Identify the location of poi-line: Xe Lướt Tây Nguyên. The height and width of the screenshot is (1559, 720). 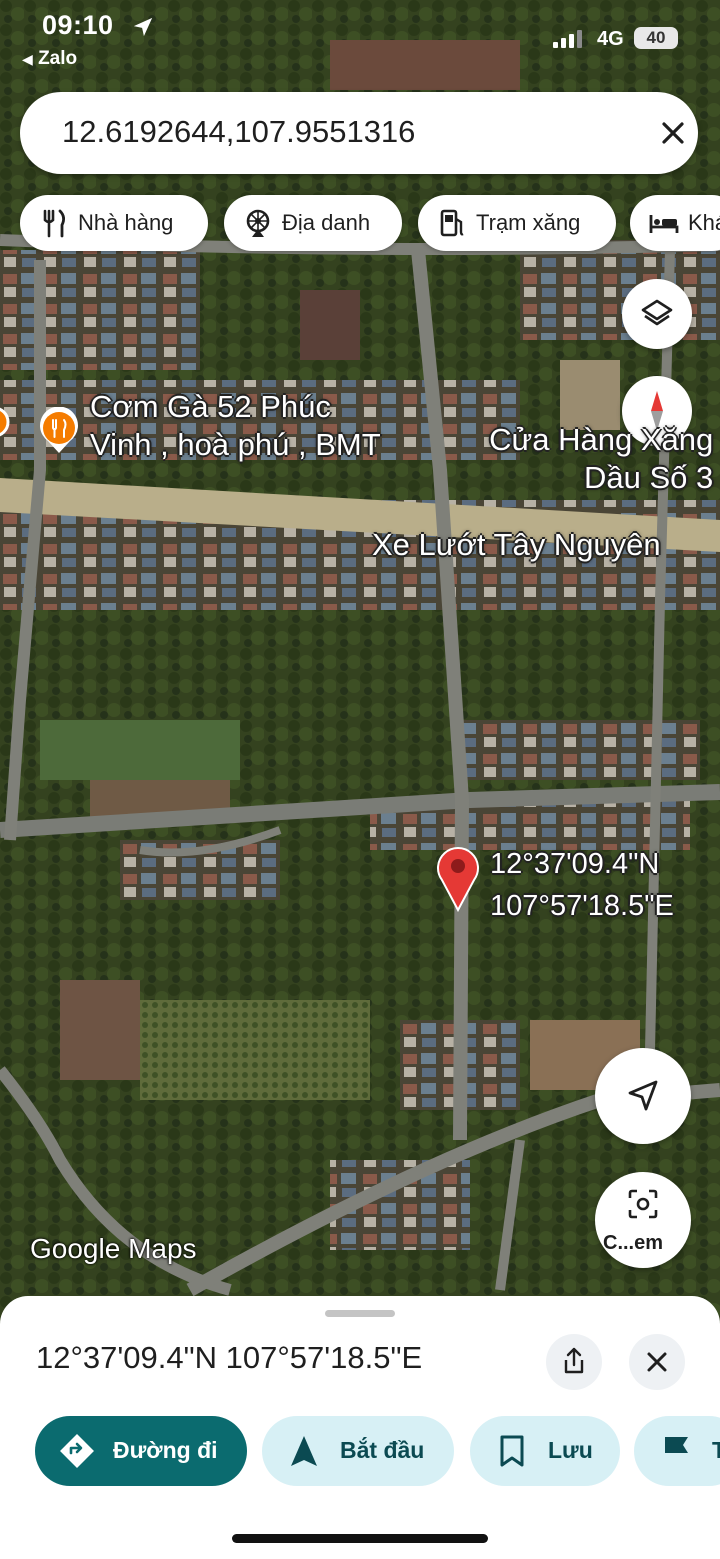
(516, 544).